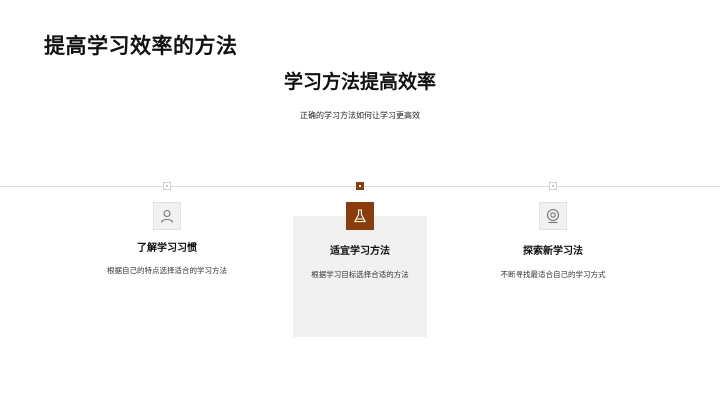 The height and width of the screenshot is (404, 720). What do you see at coordinates (553, 274) in the screenshot?
I see `step-3-description: 不断寻找最适合自己的学习方式` at bounding box center [553, 274].